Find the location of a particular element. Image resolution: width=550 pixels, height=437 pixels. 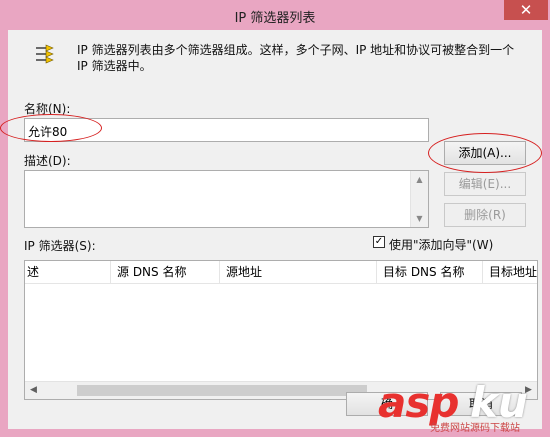

list-header: 述 源 DNS 名称 源地址 目标 DNS 名称 目标地址 is located at coordinates (281, 272).